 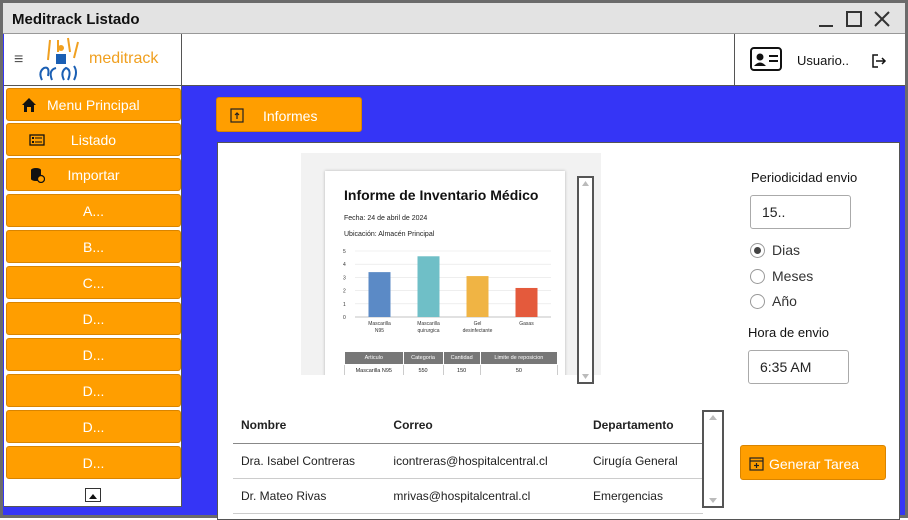 I want to click on sidebar-item-listado: Listado, so click(x=93, y=139).